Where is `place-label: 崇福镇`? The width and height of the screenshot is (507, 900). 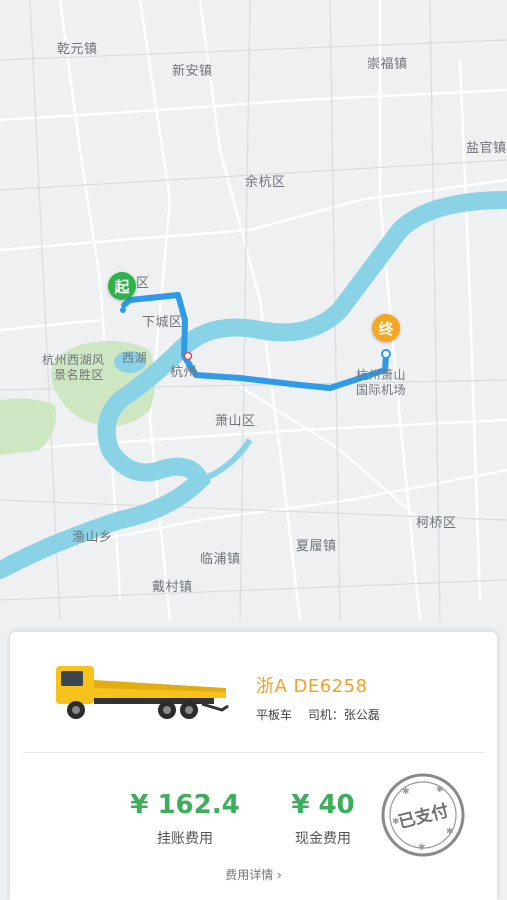
place-label: 崇福镇 is located at coordinates (387, 64).